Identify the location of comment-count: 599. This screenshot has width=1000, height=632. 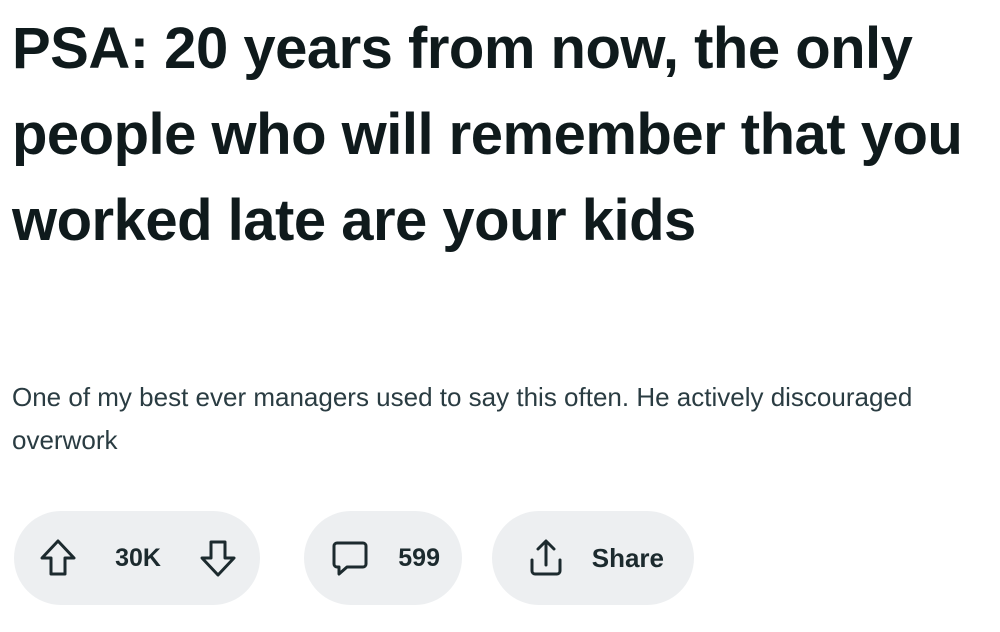
(419, 557).